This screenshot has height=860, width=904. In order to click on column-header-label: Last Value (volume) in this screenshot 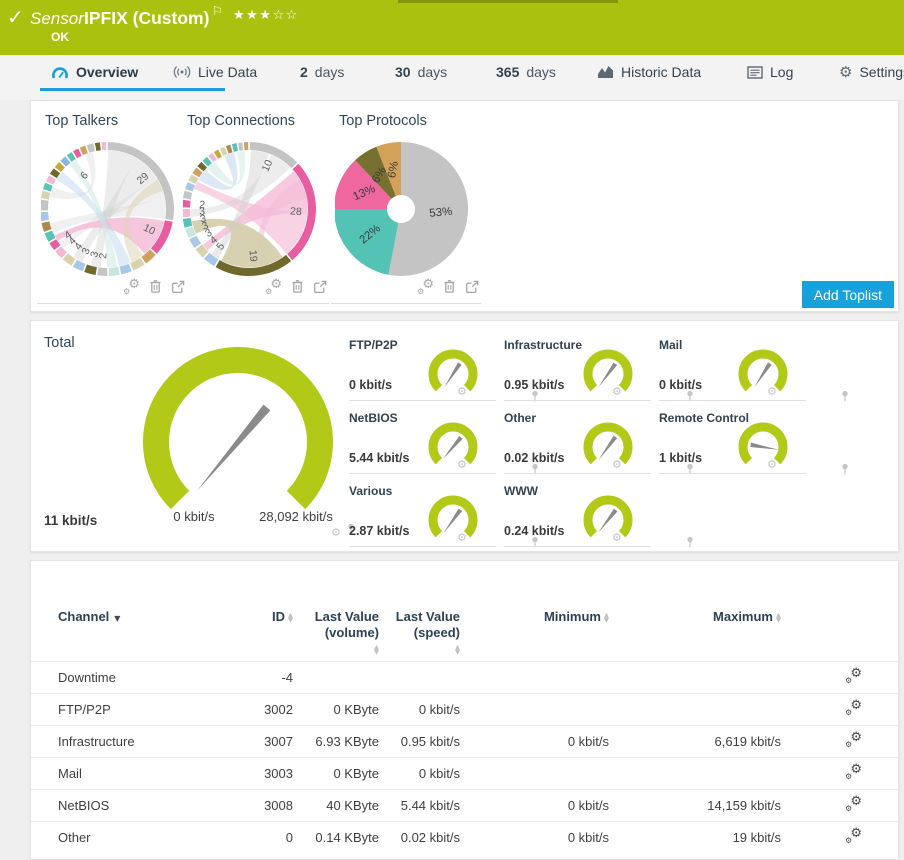, I will do `click(346, 624)`.